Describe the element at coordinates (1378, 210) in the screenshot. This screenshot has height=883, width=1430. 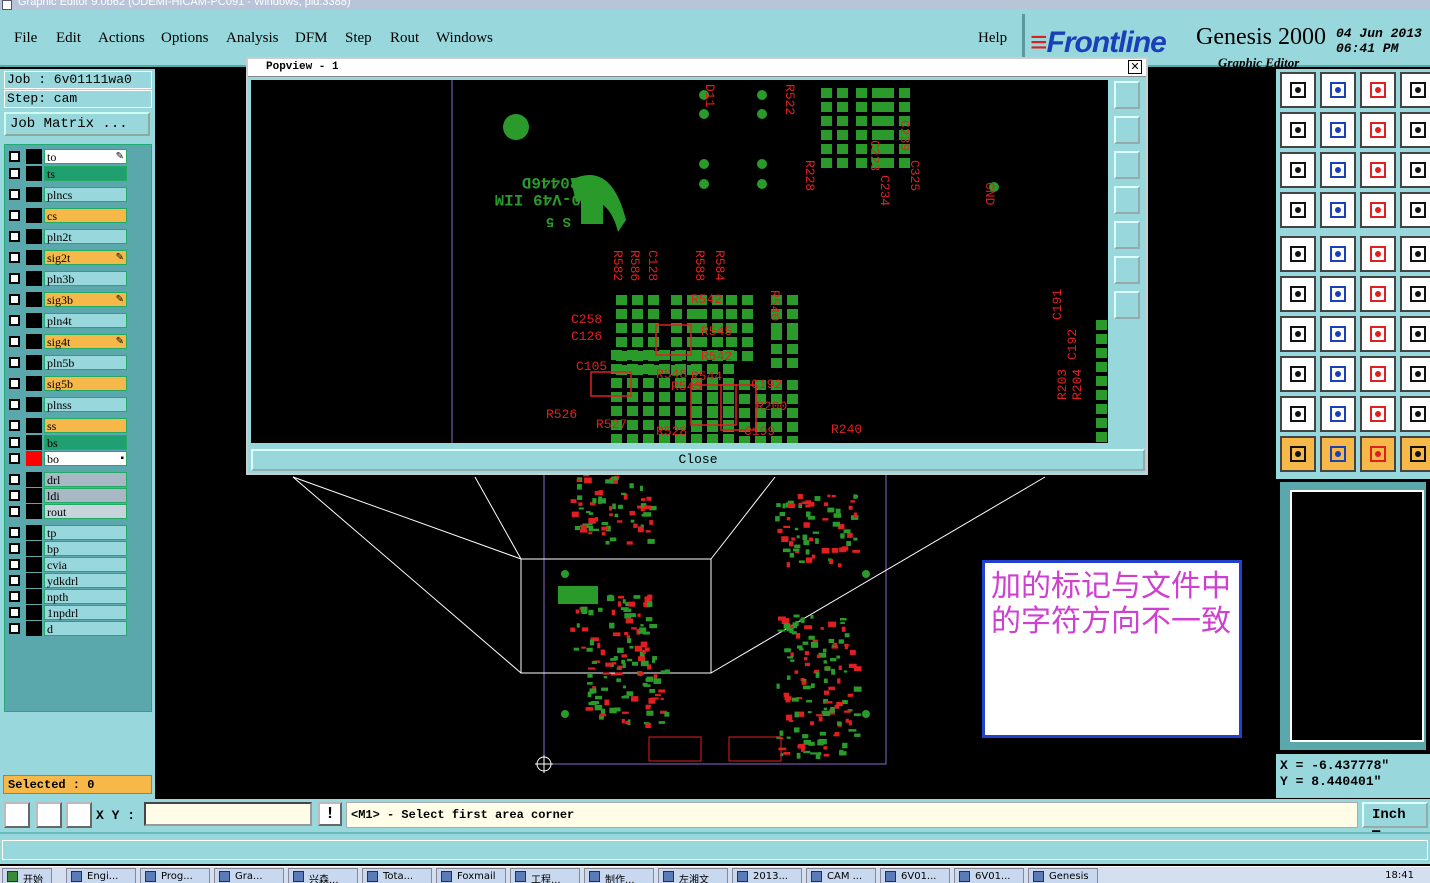
I see `feature-select-icon` at that location.